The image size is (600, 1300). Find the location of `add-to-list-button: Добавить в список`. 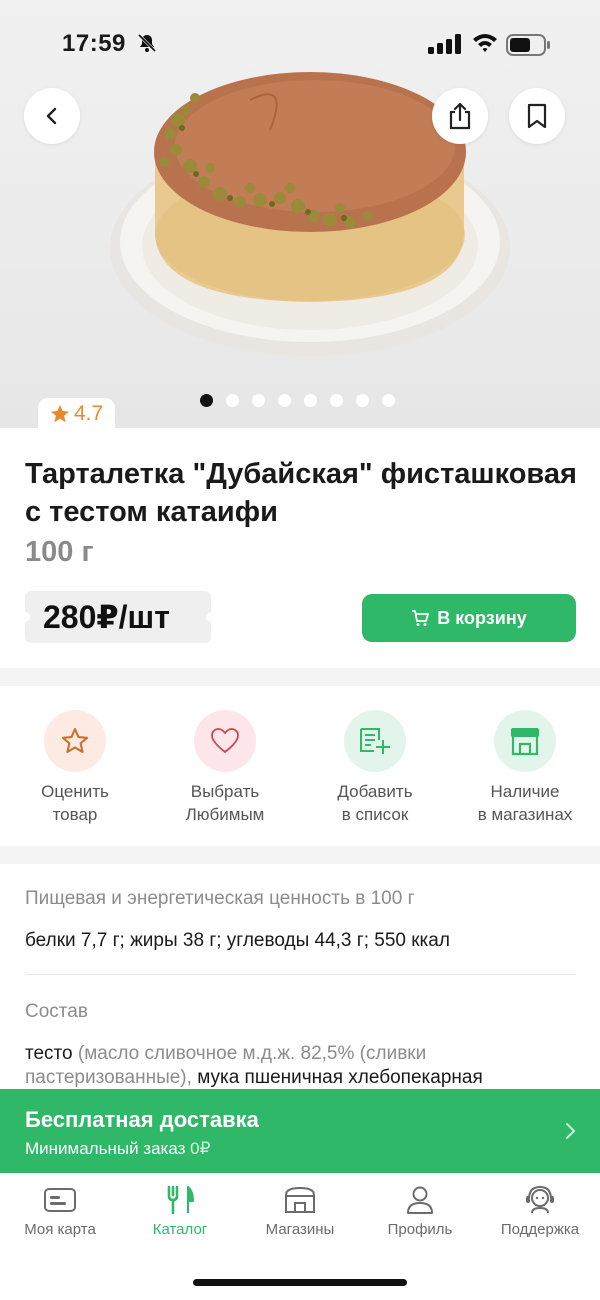

add-to-list-button: Добавить в список is located at coordinates (375, 775).